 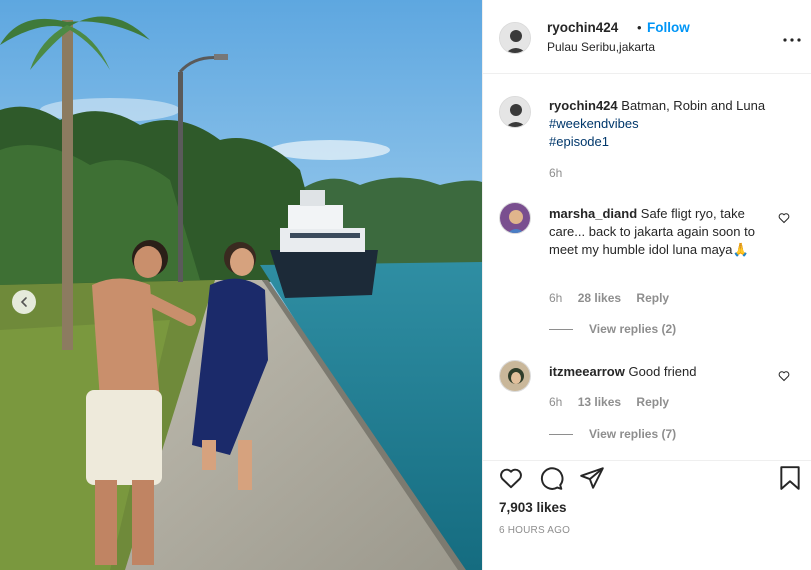 I want to click on caption-time: 6h, so click(x=555, y=173).